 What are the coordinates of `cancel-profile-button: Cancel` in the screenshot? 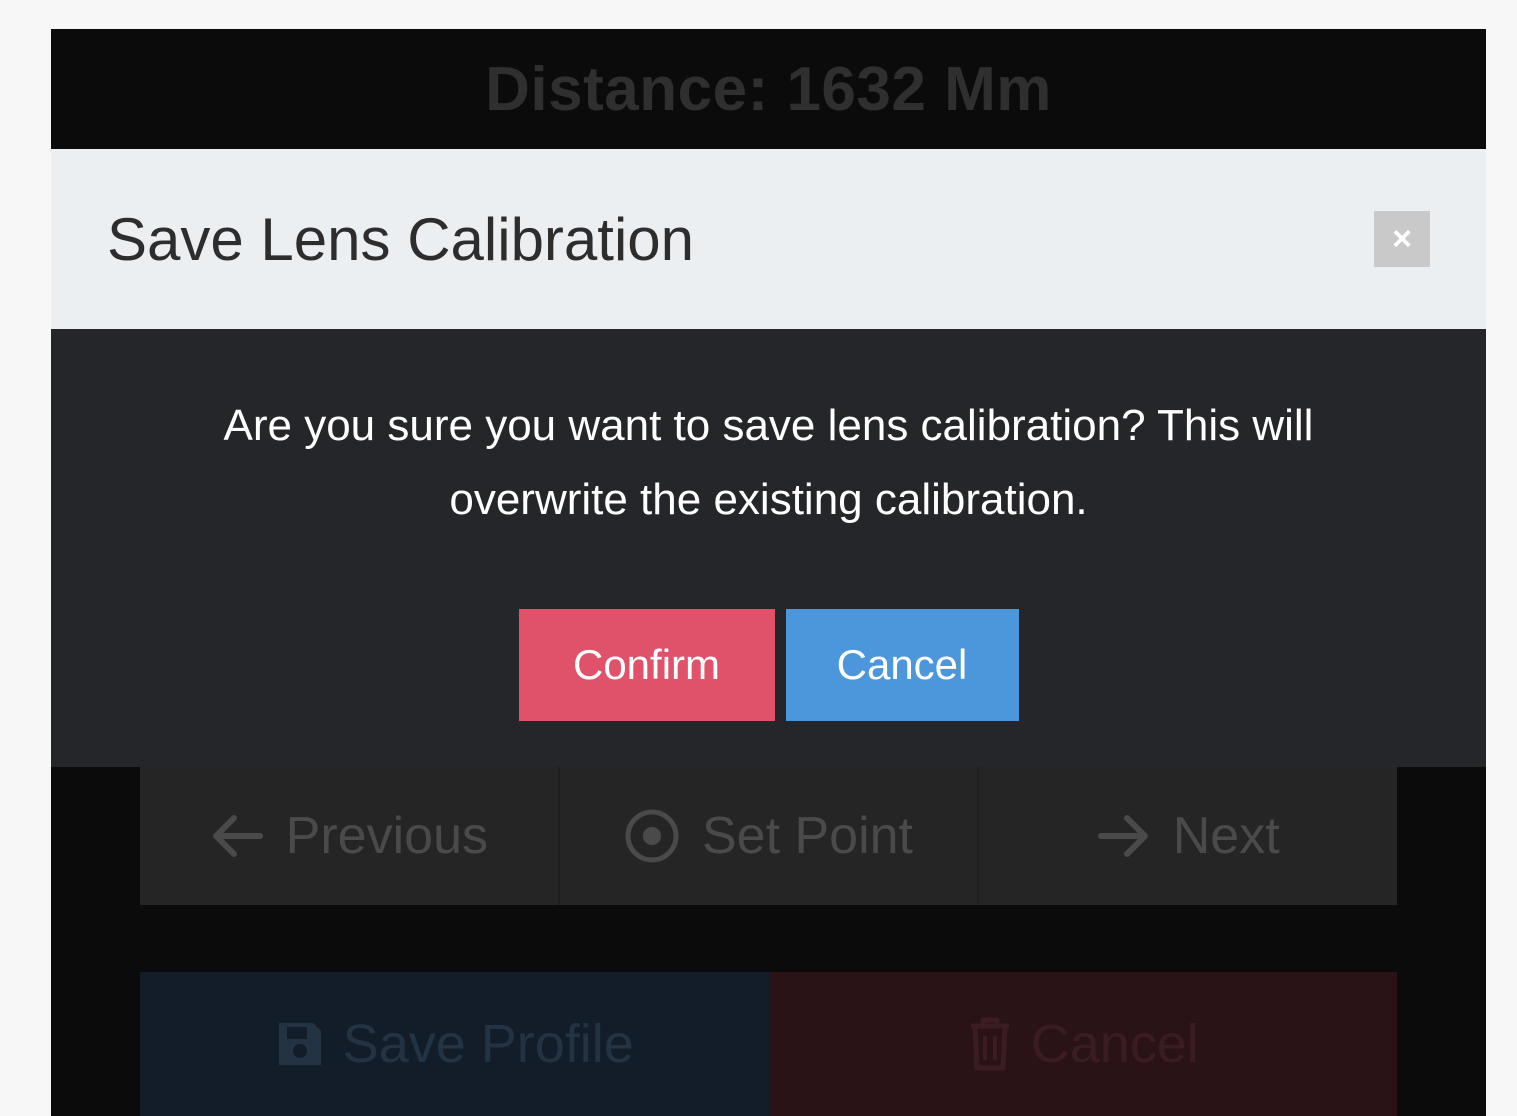 It's located at (1082, 1044).